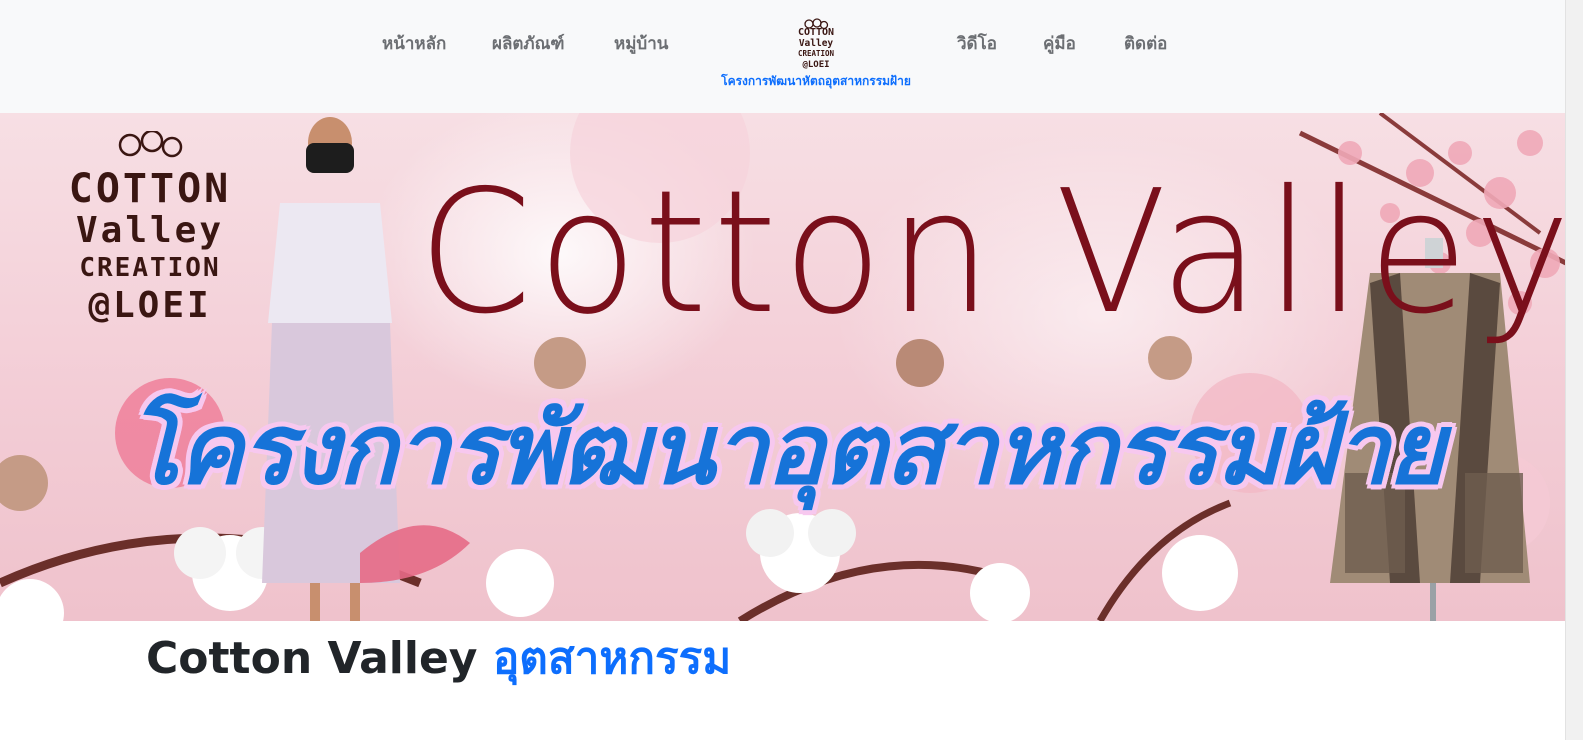 The height and width of the screenshot is (740, 1583). I want to click on hero-logo-line4: @LOEI, so click(150, 305).